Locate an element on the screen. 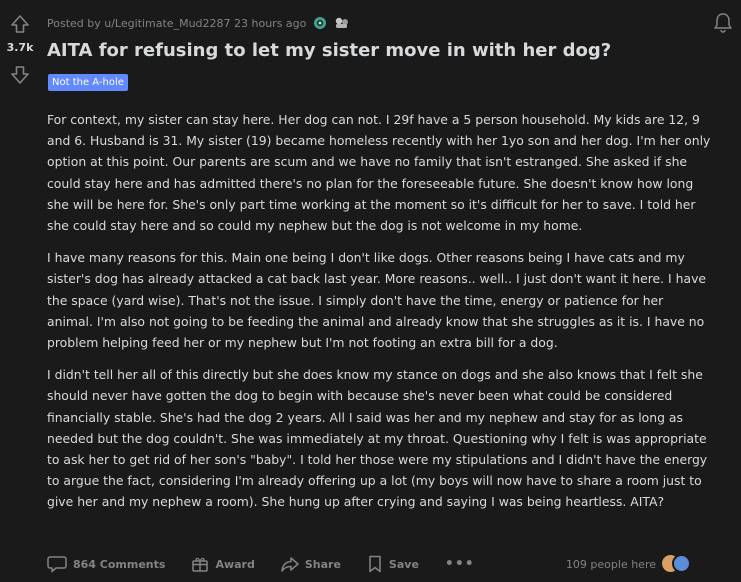 This screenshot has width=741, height=582. arrow-down-icon is located at coordinates (20, 75).